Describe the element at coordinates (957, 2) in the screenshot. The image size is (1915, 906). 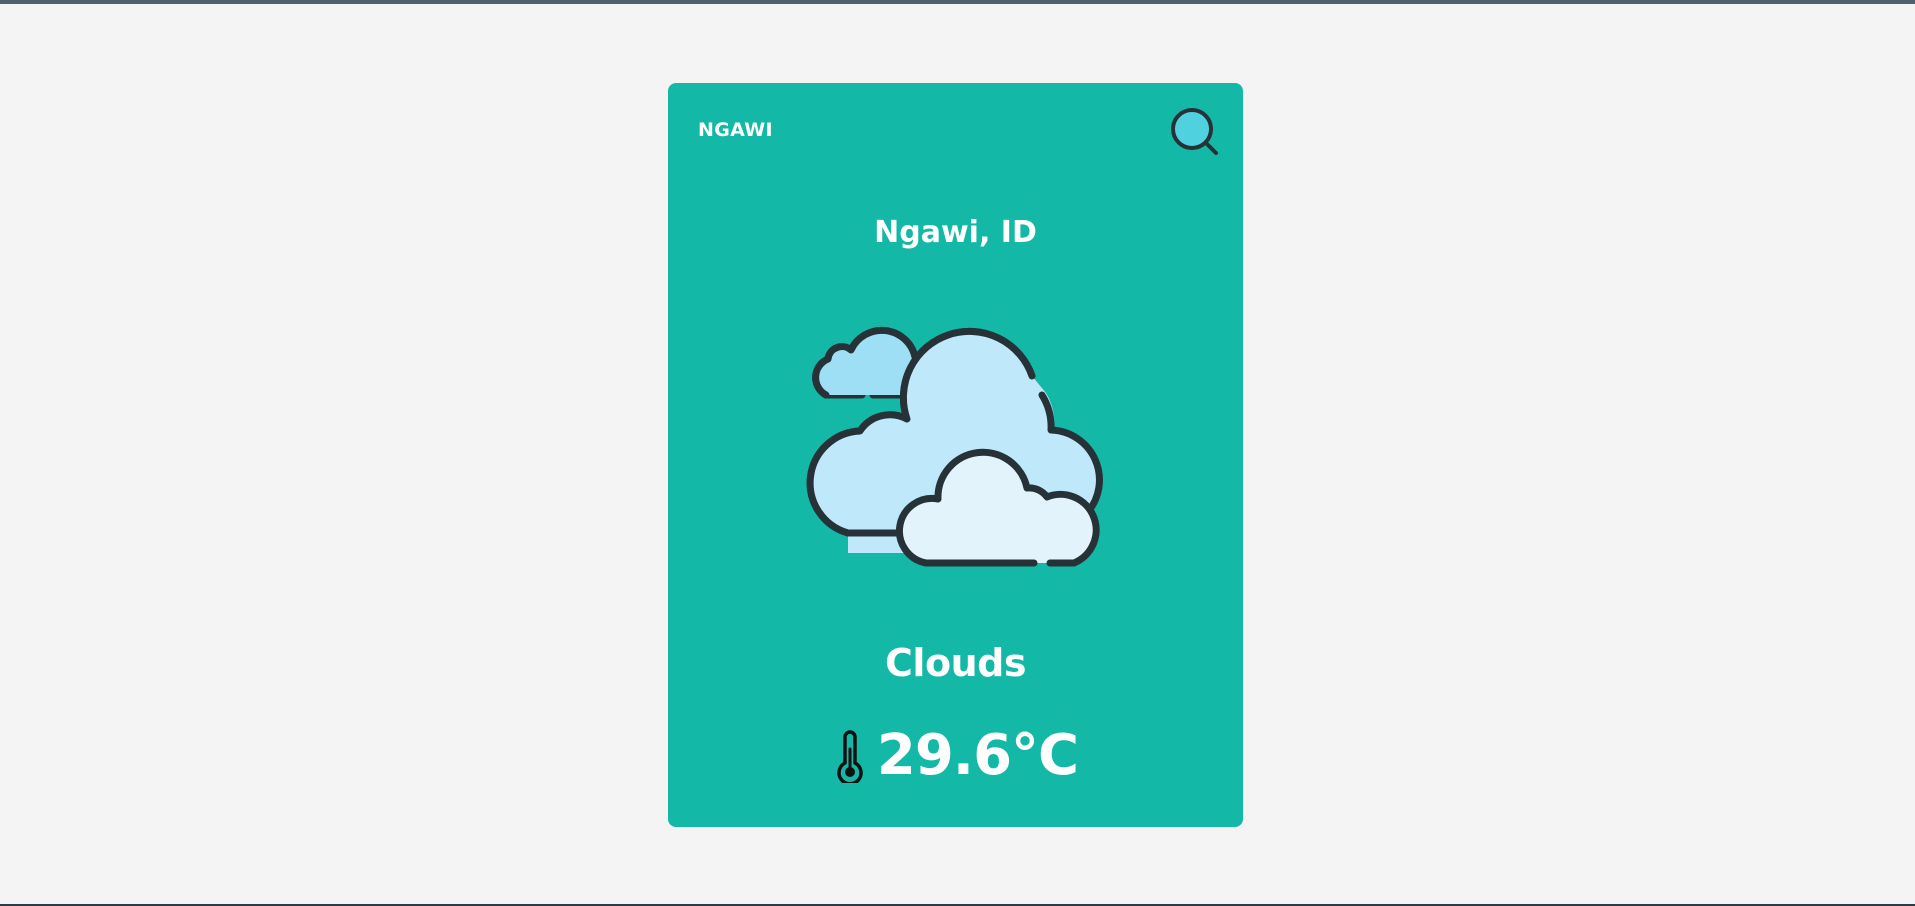
I see `window-top-border` at that location.